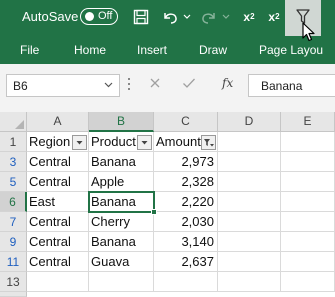 The height and width of the screenshot is (297, 335). What do you see at coordinates (13, 202) in the screenshot?
I see `row-header: 6` at bounding box center [13, 202].